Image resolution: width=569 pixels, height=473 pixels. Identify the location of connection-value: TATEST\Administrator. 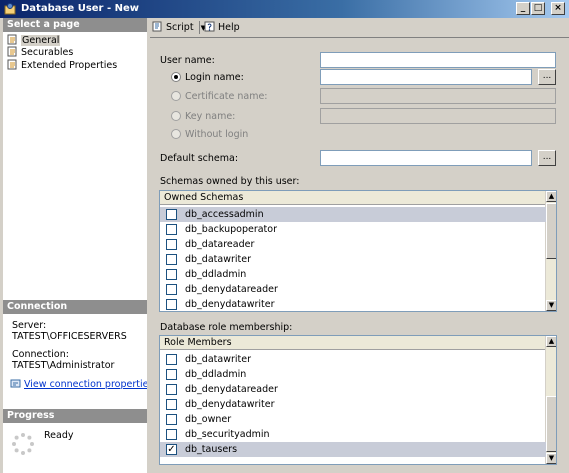
(63, 365).